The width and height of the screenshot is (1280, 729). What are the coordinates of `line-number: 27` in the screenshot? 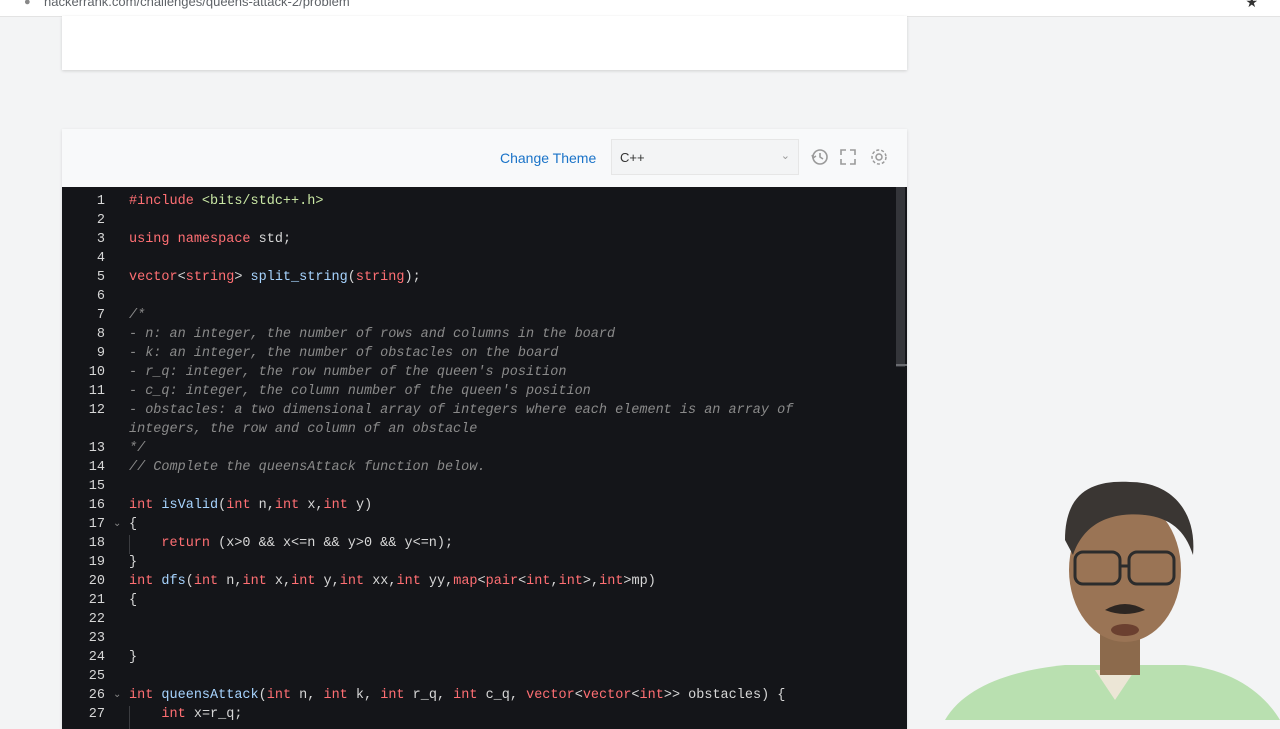 It's located at (96, 714).